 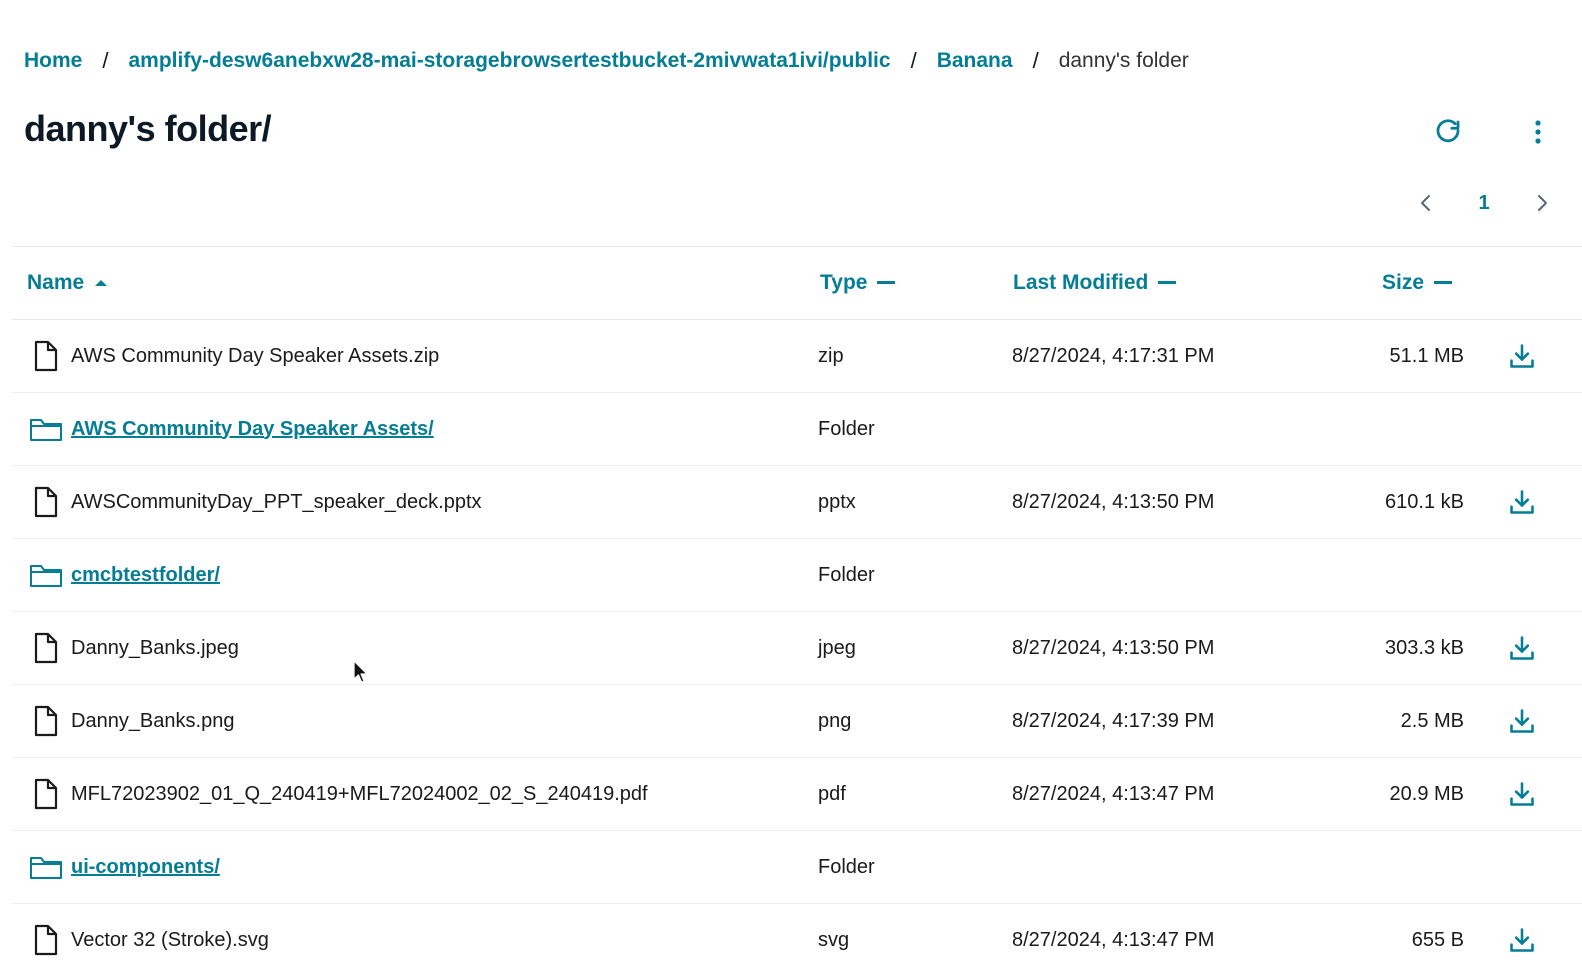 I want to click on current-page-number: 1, so click(x=1484, y=203).